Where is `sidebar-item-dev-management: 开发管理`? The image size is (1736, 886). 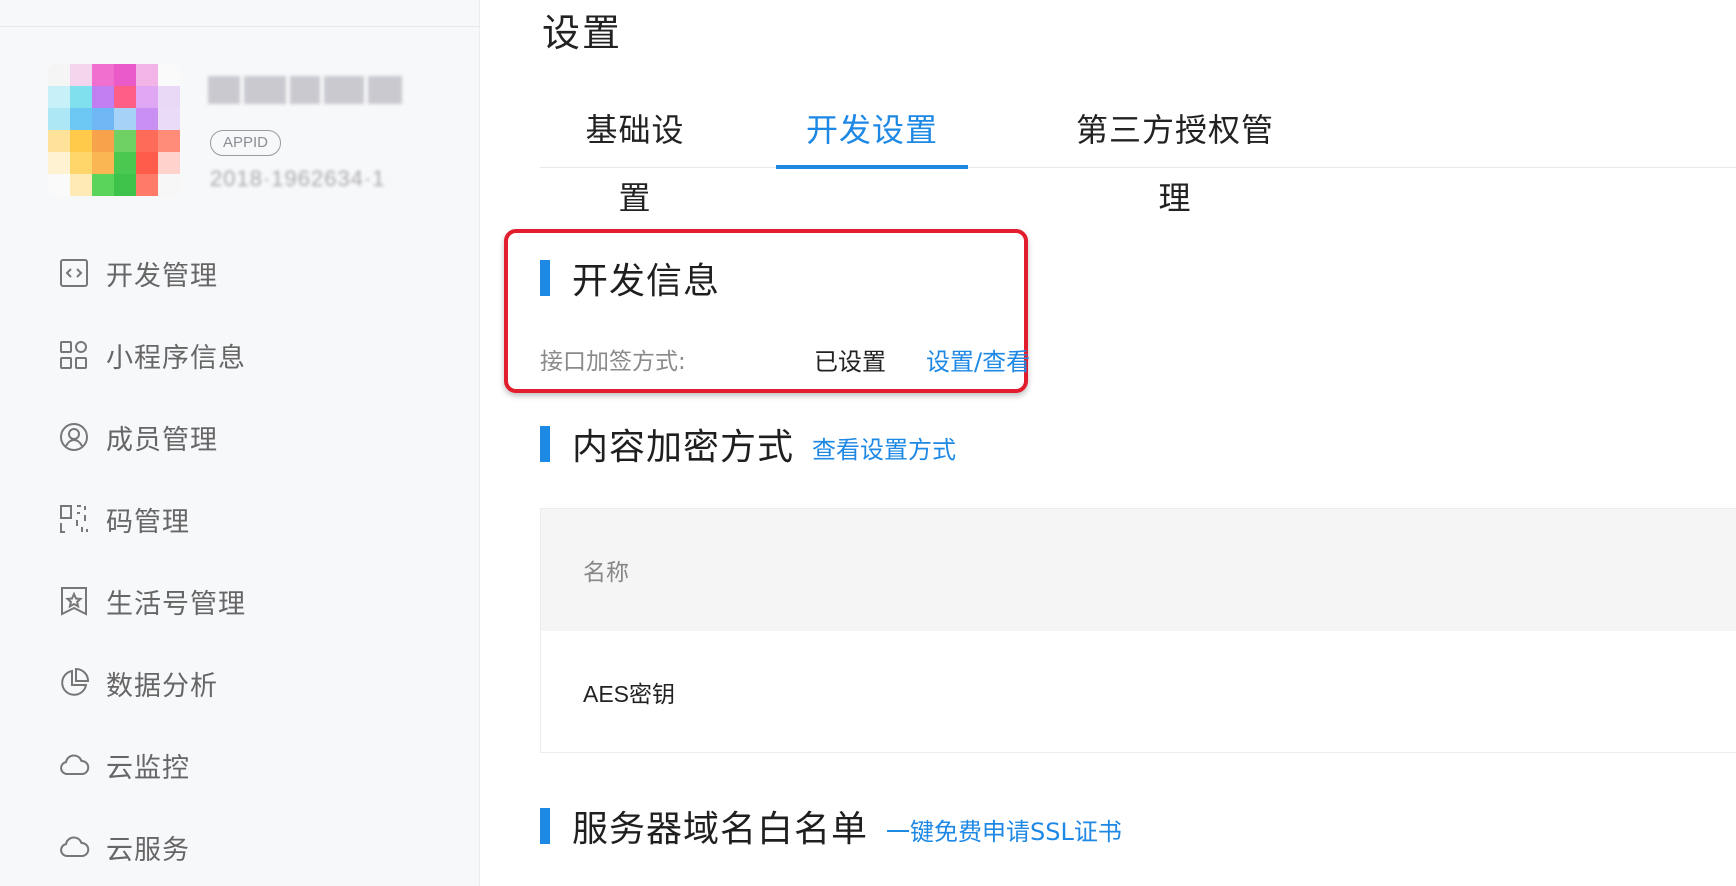
sidebar-item-dev-management: 开发管理 is located at coordinates (240, 273).